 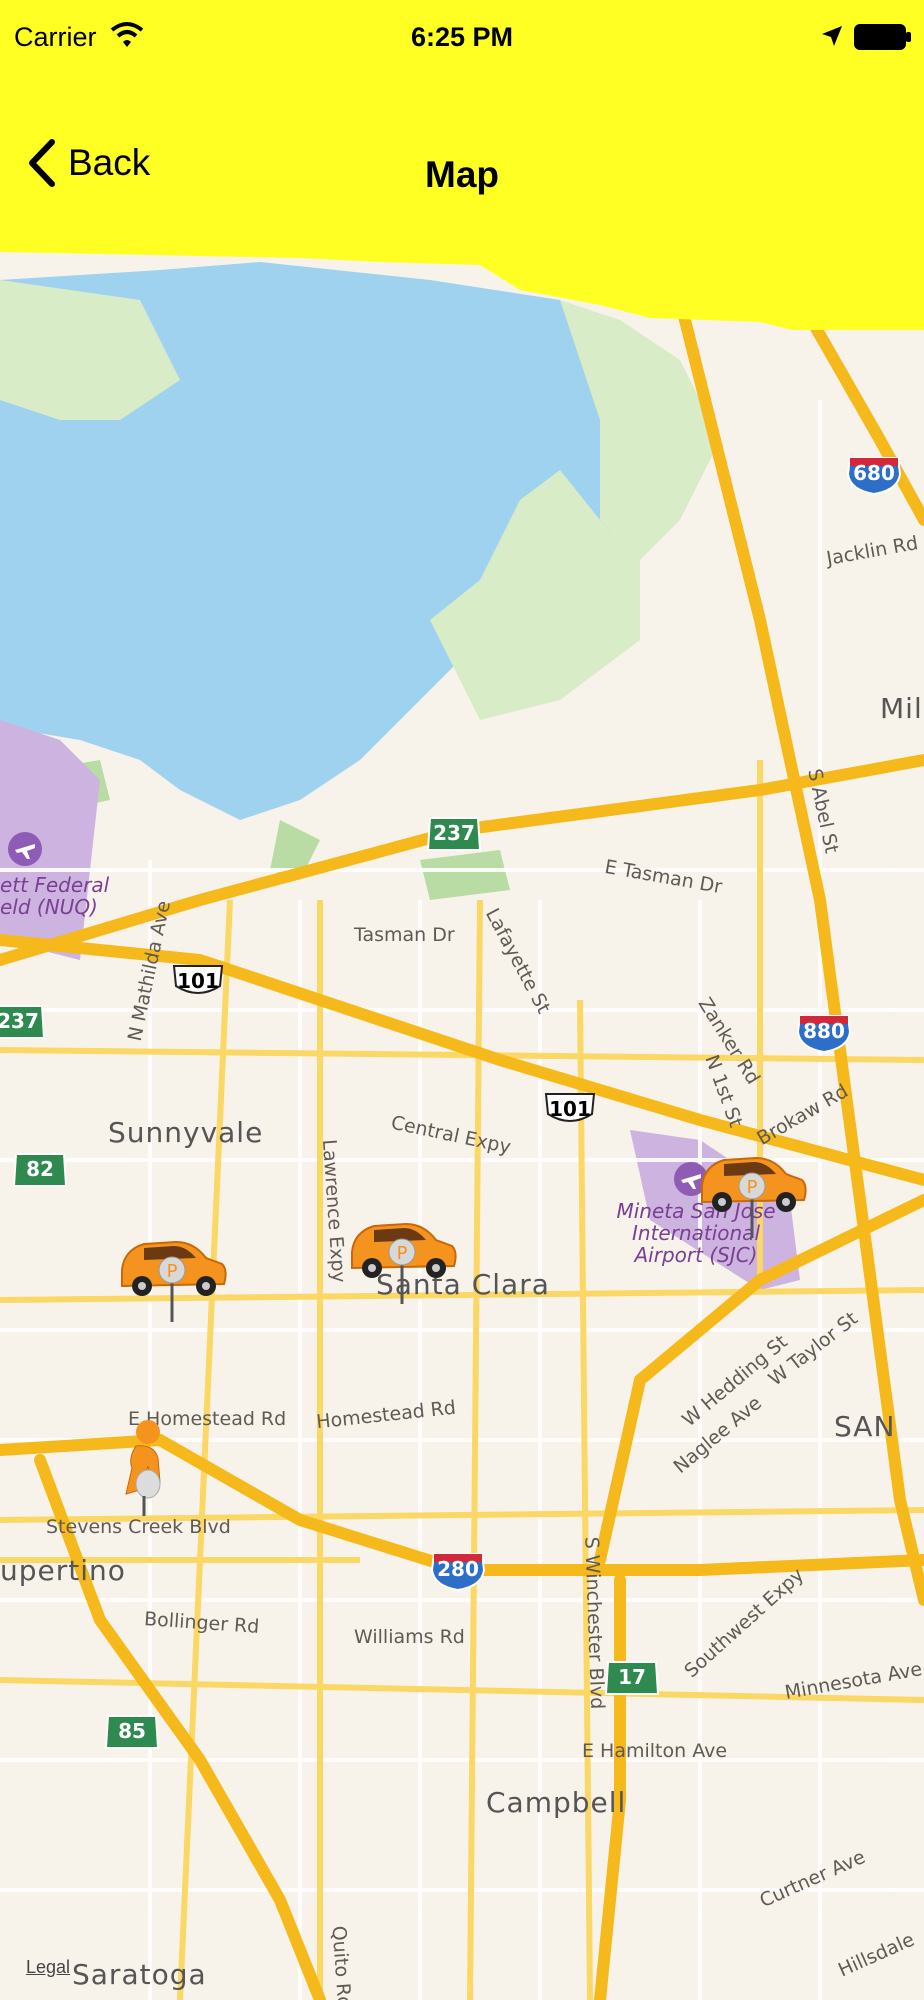 I want to click on city-label-cupertino: upertino, so click(x=63, y=1570).